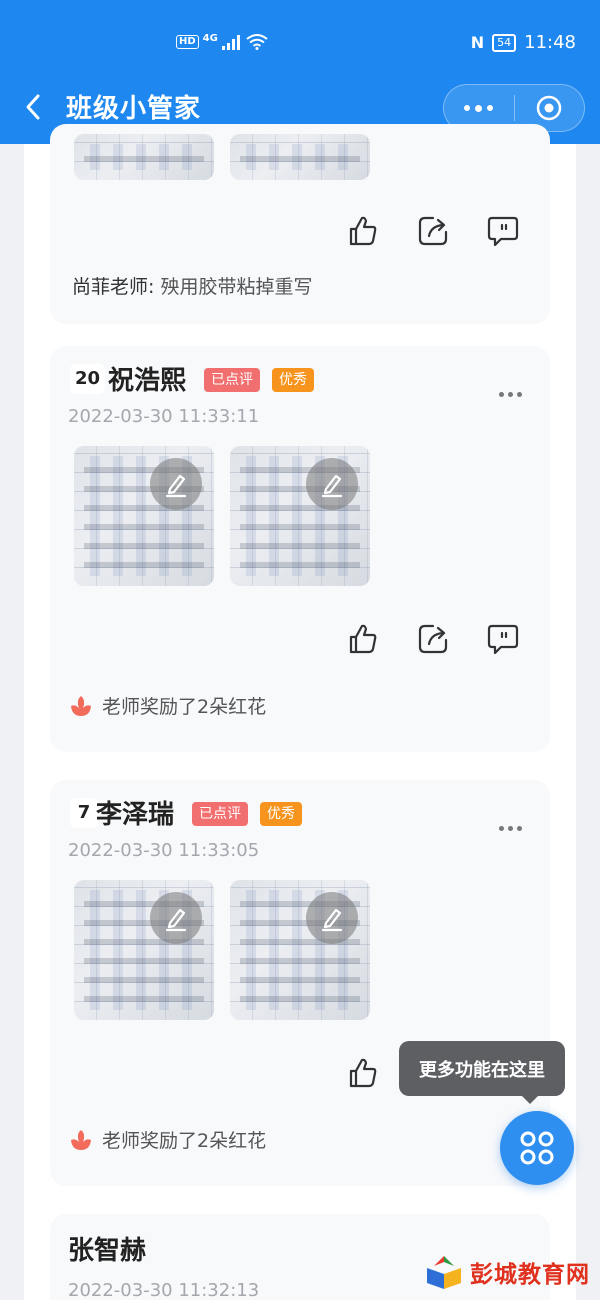  Describe the element at coordinates (300, 72) in the screenshot. I see `top-bar: HD 4G N 54 11:48 班级小管家` at that location.